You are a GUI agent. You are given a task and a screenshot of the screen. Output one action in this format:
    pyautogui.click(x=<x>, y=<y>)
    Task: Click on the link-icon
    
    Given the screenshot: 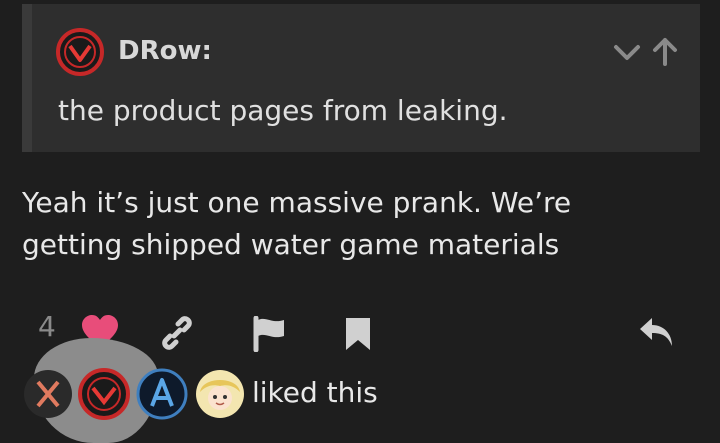 What is the action you would take?
    pyautogui.click(x=177, y=335)
    